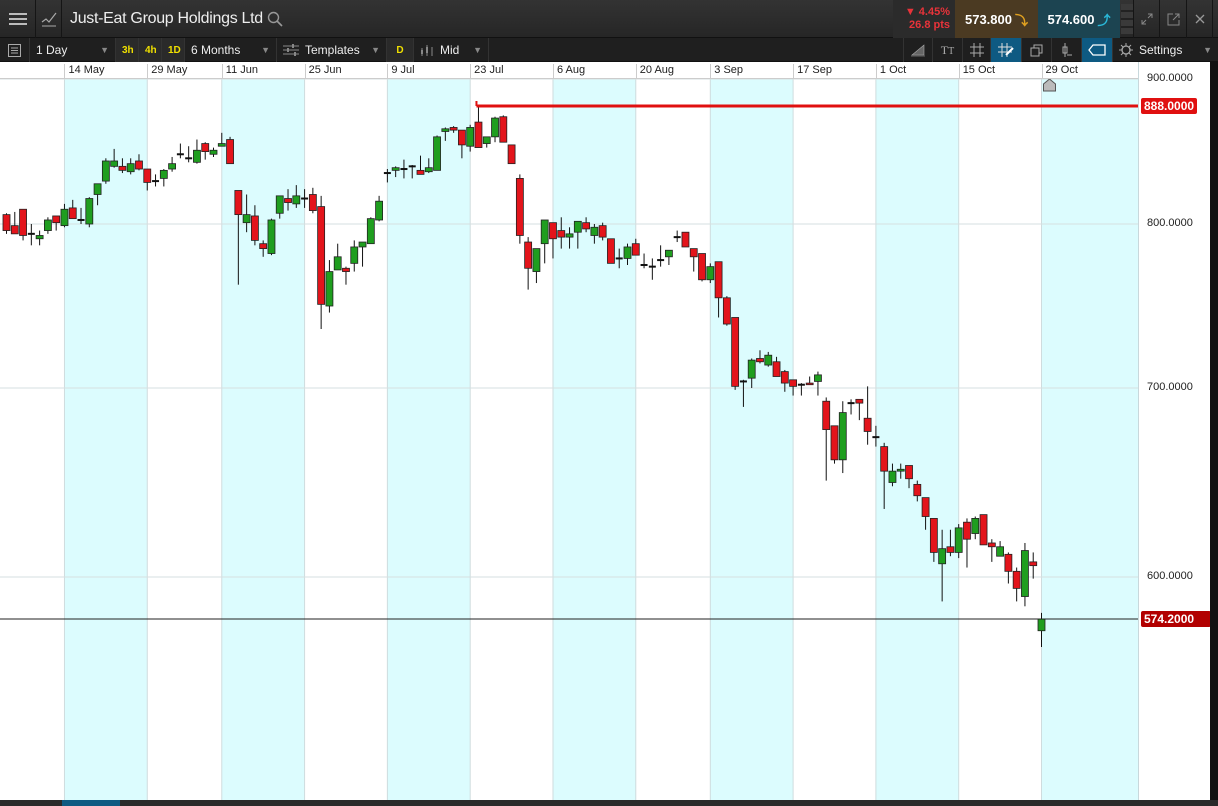 Image resolution: width=1218 pixels, height=806 pixels. What do you see at coordinates (231, 50) in the screenshot?
I see `range-dropdown: 6 Months ▼` at bounding box center [231, 50].